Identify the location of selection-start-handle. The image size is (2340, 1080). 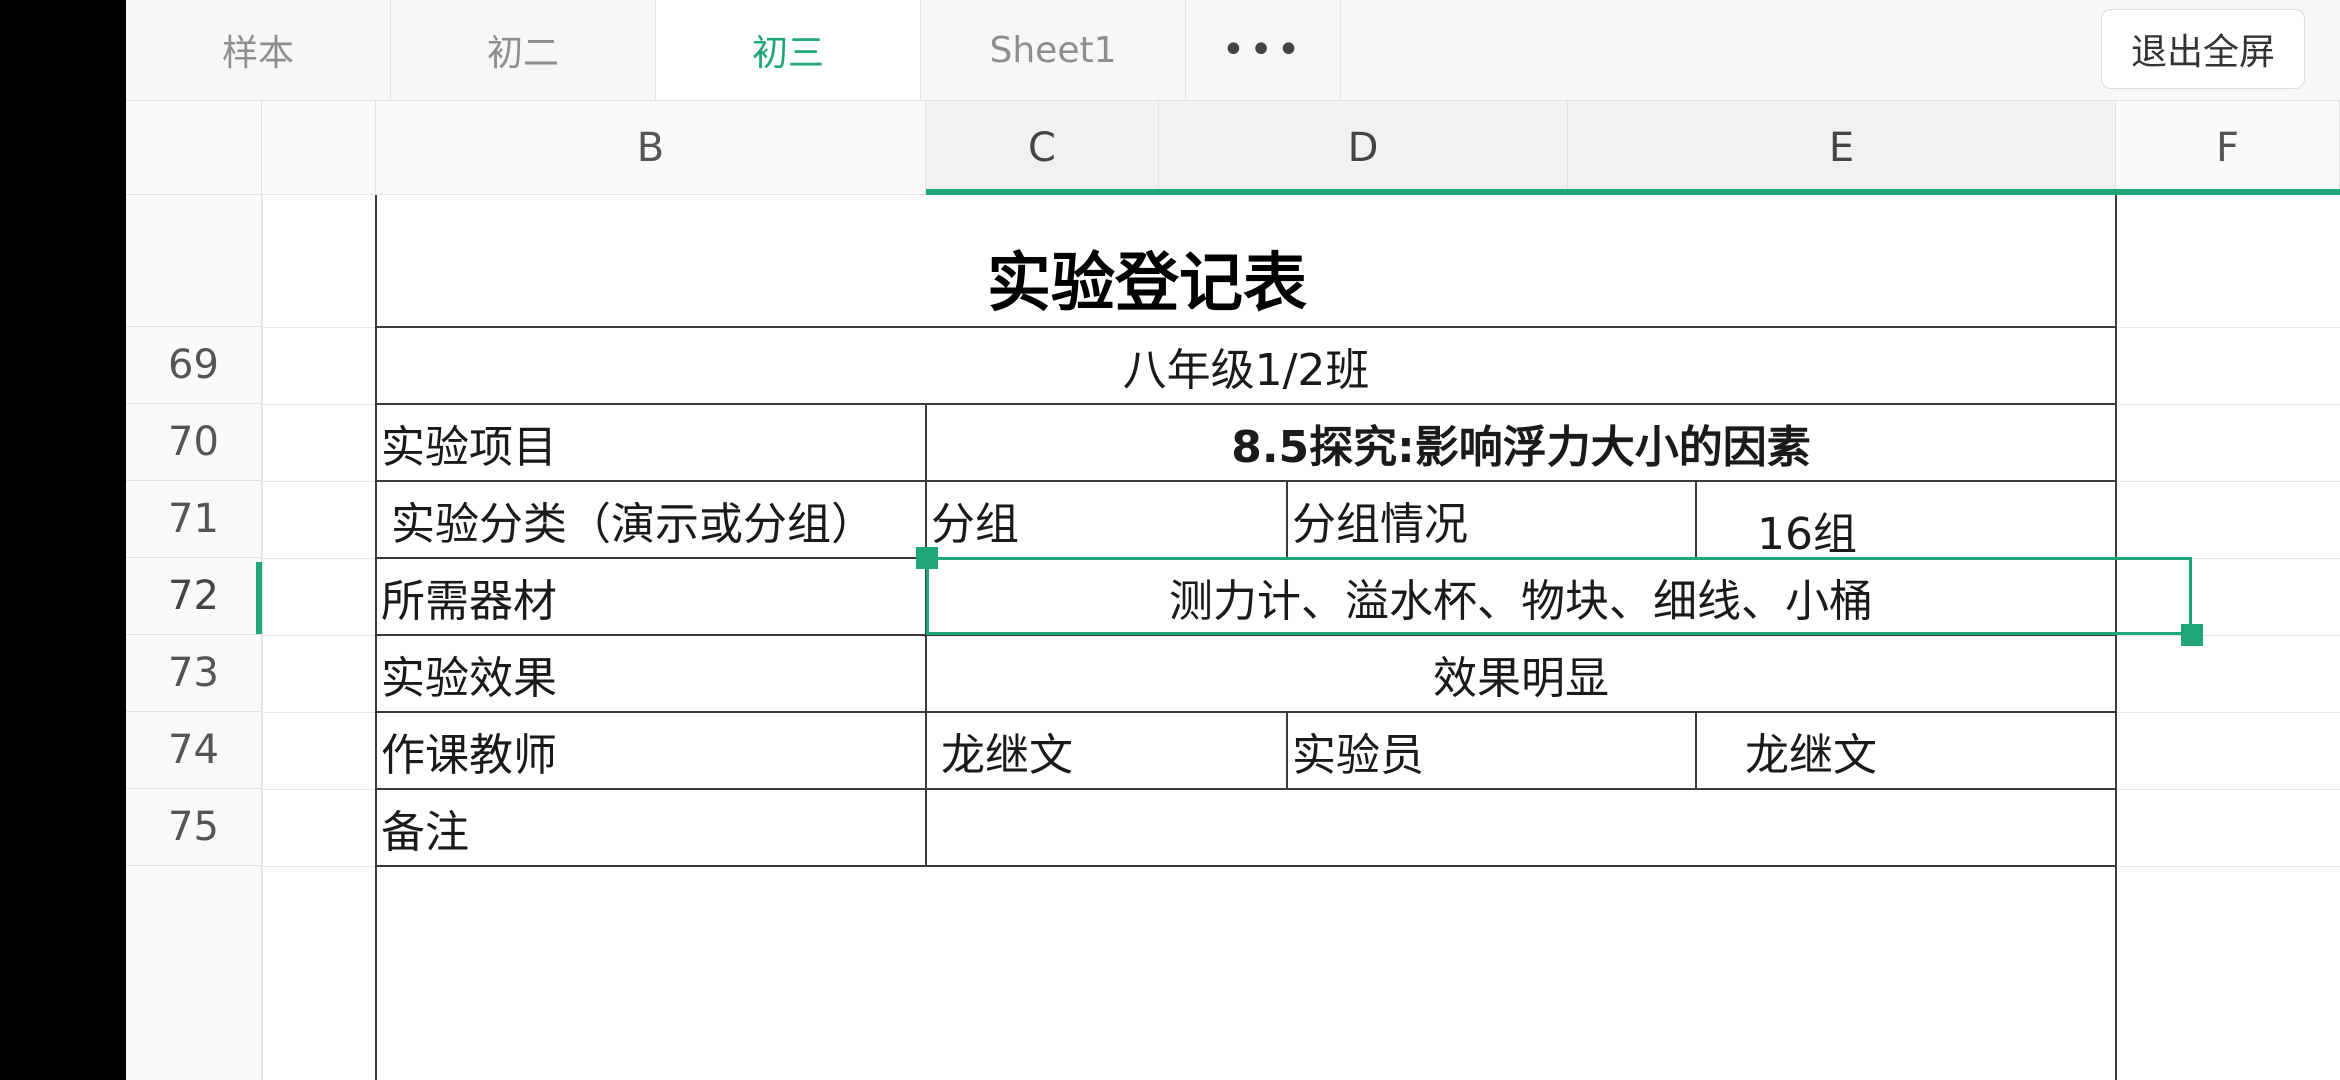
(927, 558).